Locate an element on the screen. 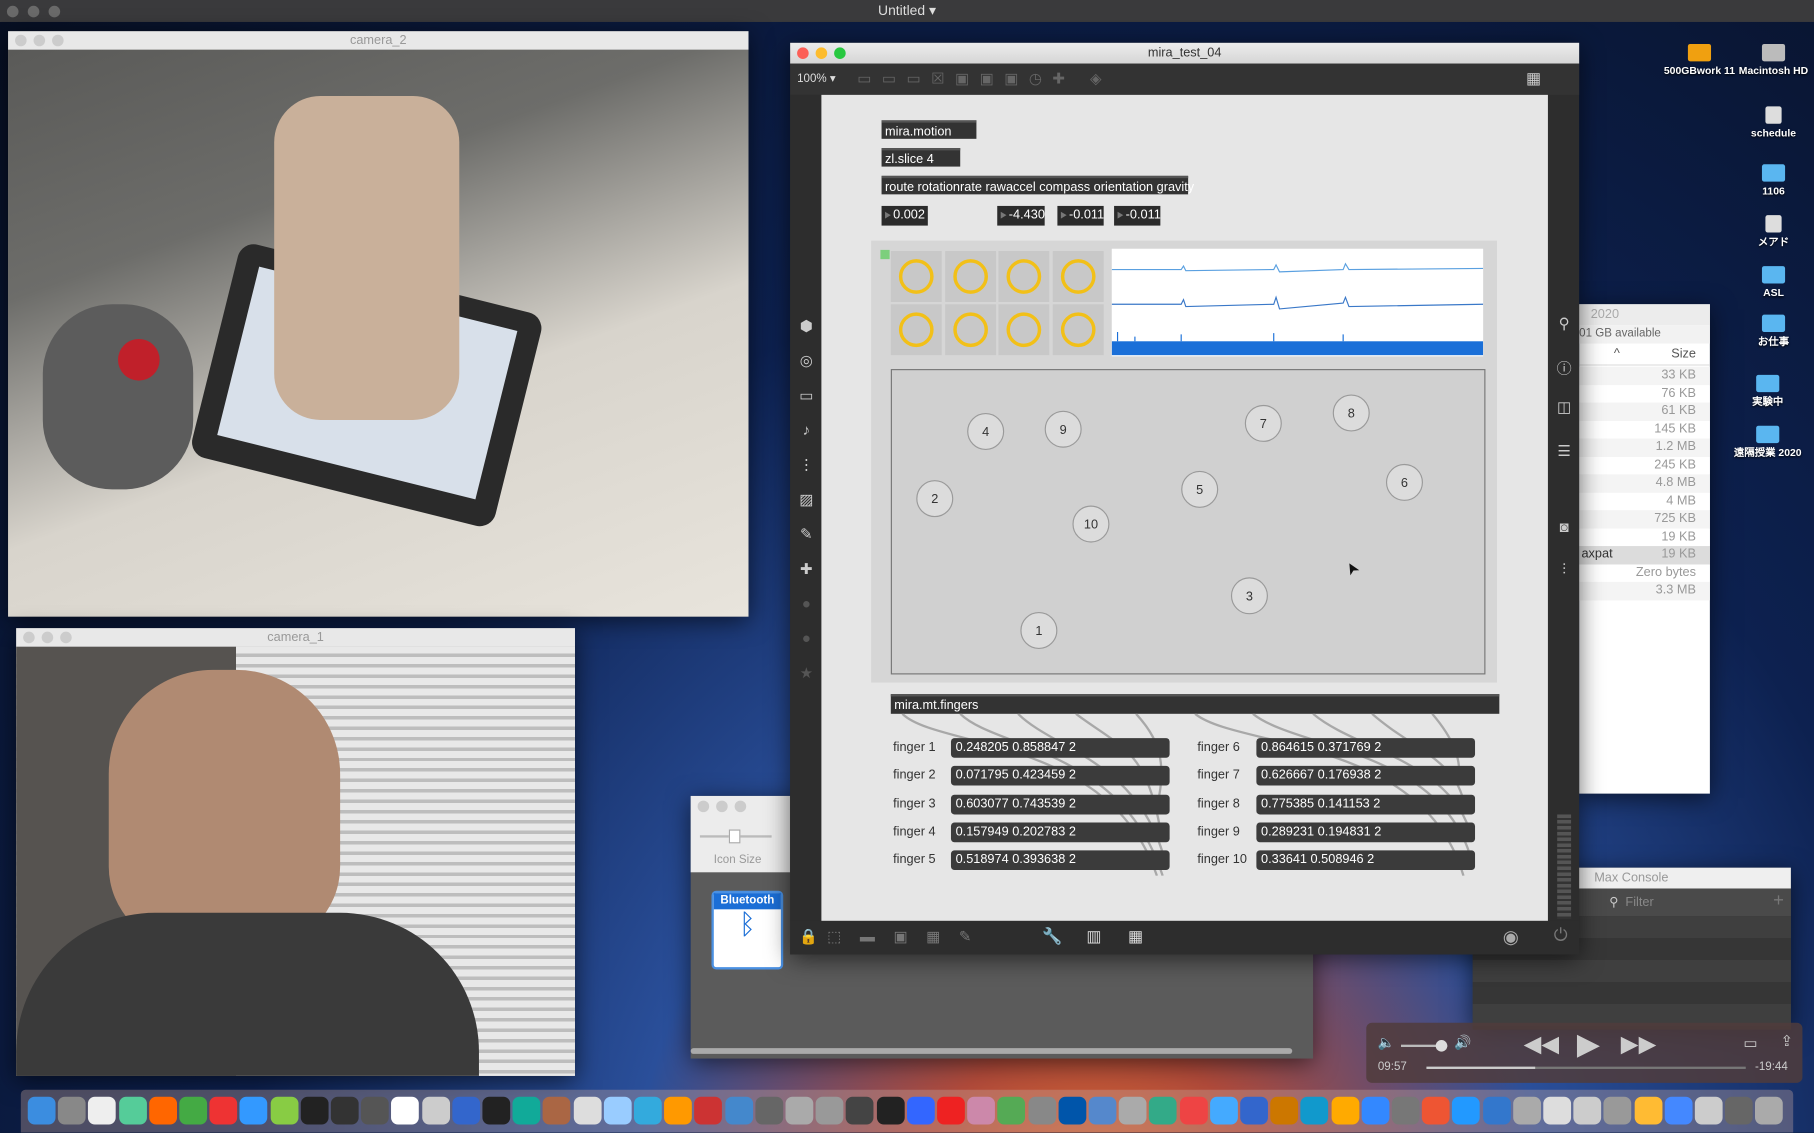  finder-row: 3.3 MB is located at coordinates (1644, 590).